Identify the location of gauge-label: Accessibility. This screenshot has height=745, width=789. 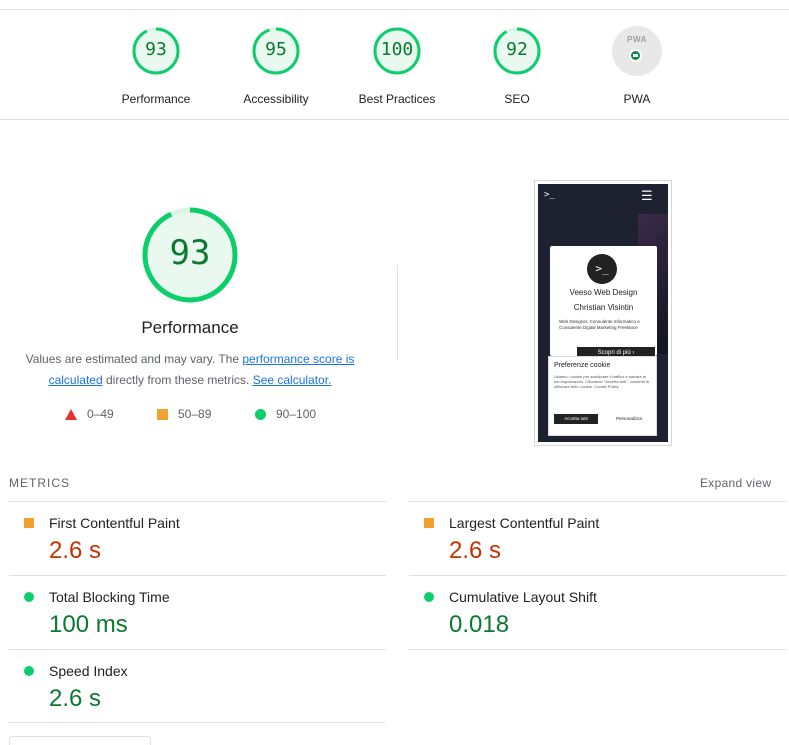
(276, 99).